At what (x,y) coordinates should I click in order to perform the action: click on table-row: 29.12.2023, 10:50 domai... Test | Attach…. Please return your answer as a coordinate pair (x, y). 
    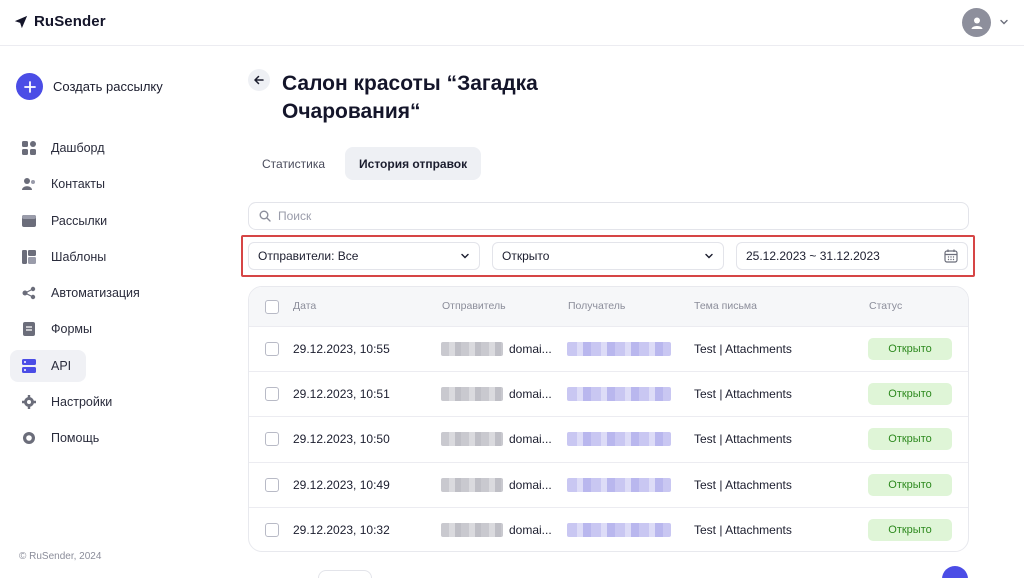
    Looking at the image, I should click on (608, 440).